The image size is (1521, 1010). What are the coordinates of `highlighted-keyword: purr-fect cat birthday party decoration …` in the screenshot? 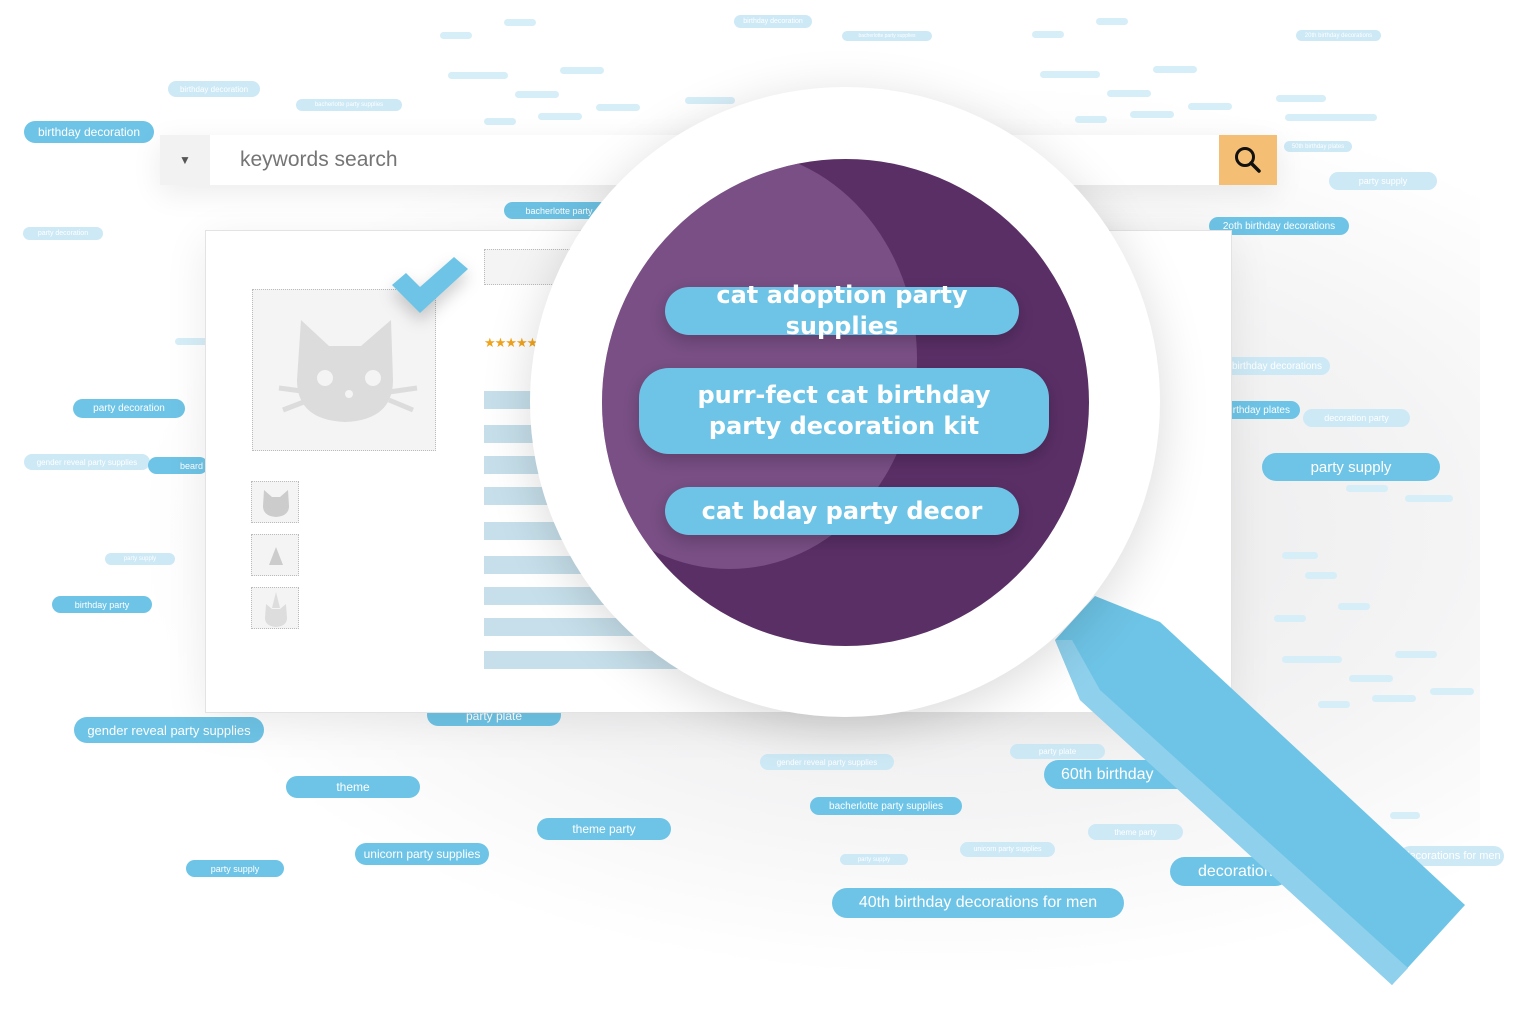 It's located at (844, 411).